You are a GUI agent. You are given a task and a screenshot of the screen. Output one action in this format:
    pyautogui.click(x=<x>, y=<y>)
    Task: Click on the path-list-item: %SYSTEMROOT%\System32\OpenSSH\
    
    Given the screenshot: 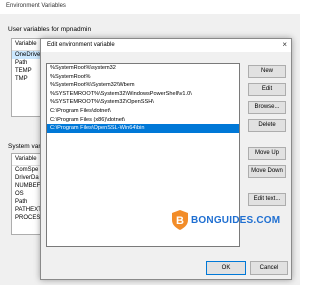 What is the action you would take?
    pyautogui.click(x=143, y=102)
    